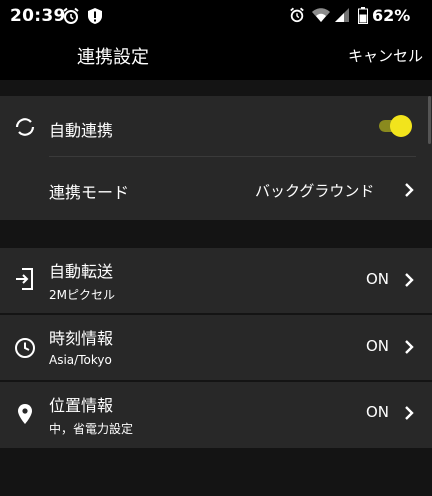 The width and height of the screenshot is (432, 496). What do you see at coordinates (113, 57) in the screenshot?
I see `page-title: 連携設定` at bounding box center [113, 57].